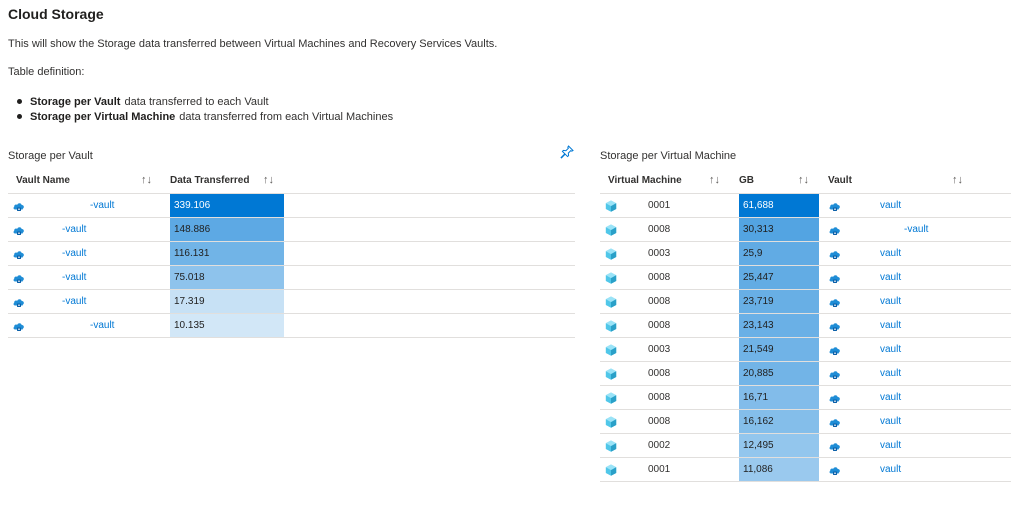 The image size is (1011, 529). Describe the element at coordinates (916, 229) in the screenshot. I see `vault-link: -vault` at that location.